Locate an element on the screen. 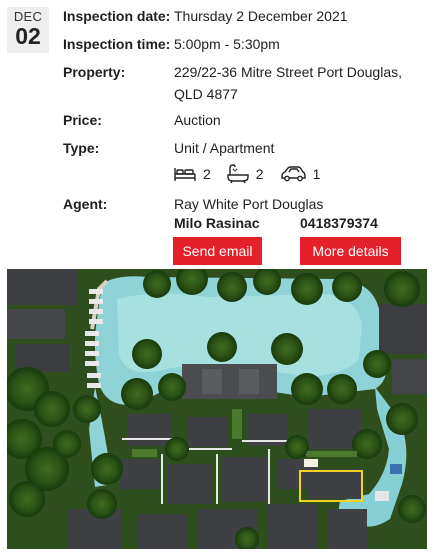  inspection-date-label: Inspection date: is located at coordinates (117, 16).